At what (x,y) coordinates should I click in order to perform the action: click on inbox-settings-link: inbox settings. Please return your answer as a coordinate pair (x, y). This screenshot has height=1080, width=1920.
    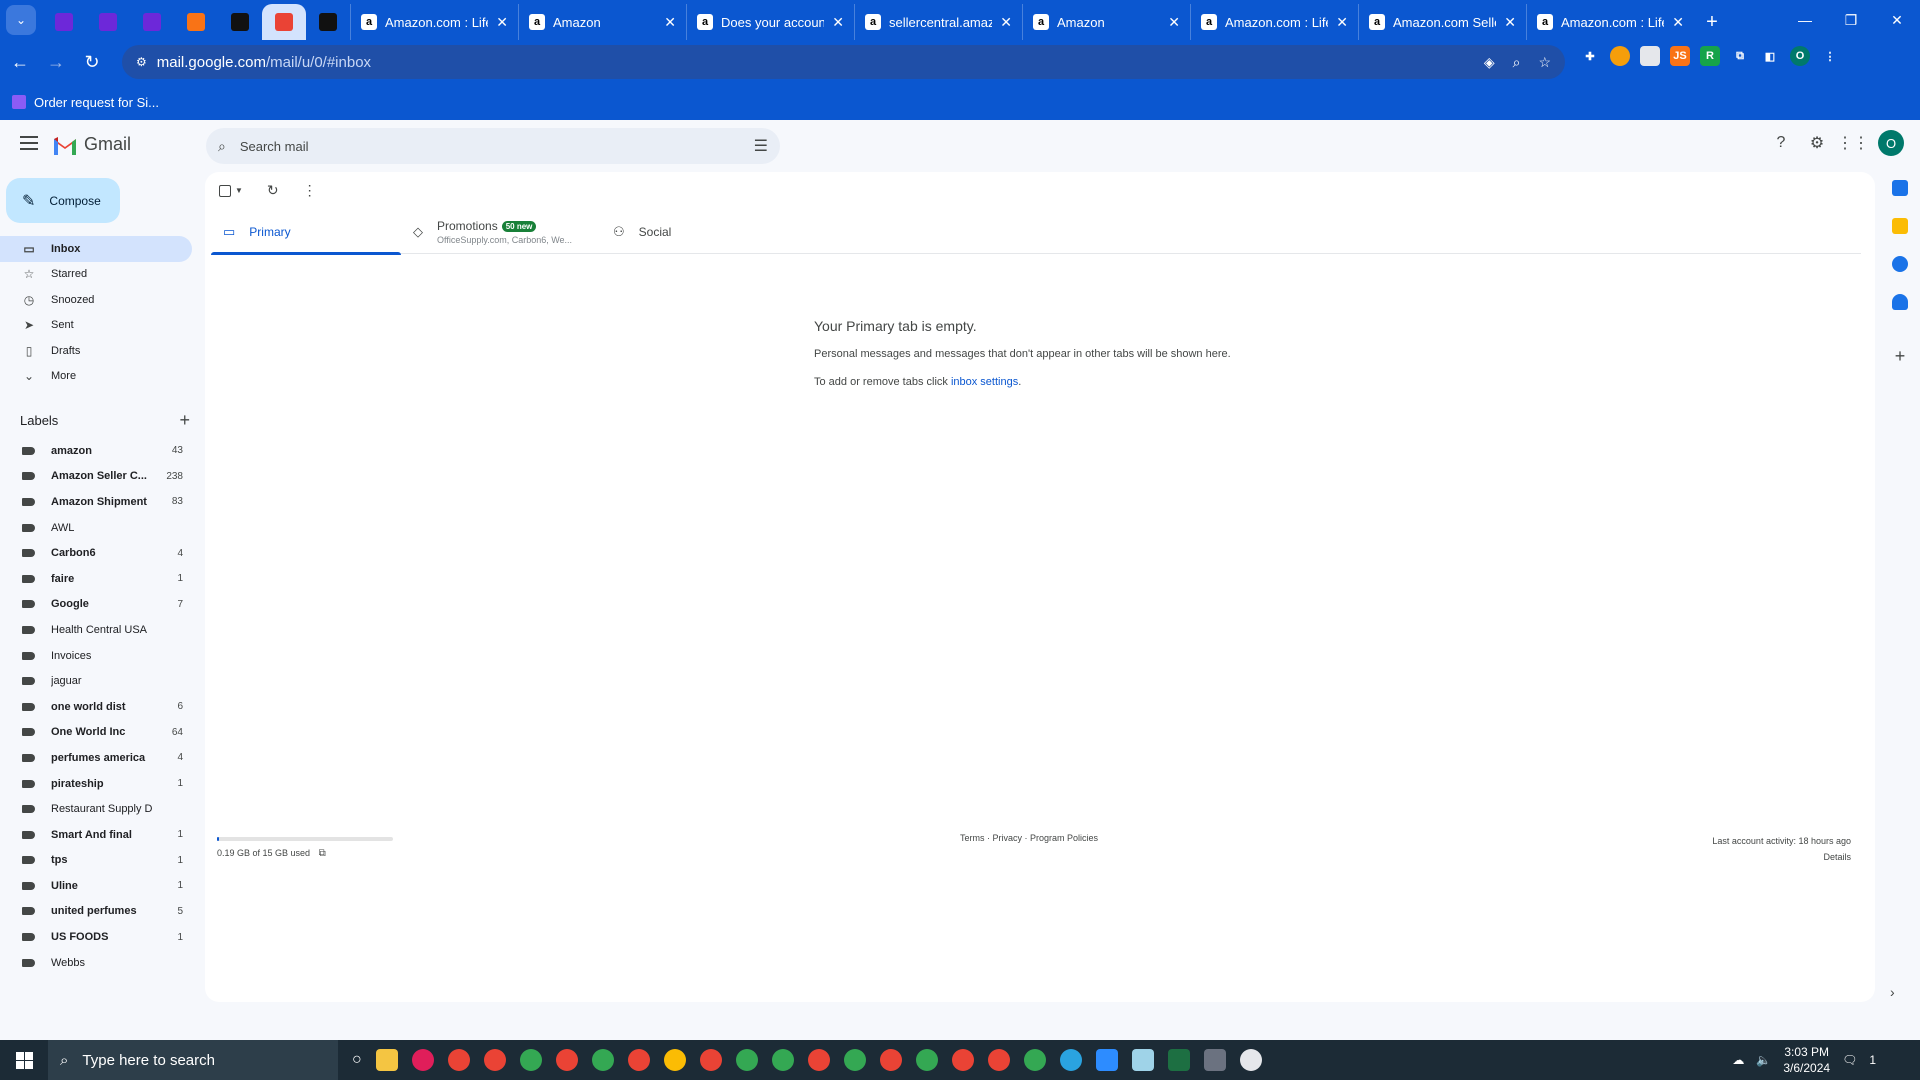
    Looking at the image, I should click on (984, 382).